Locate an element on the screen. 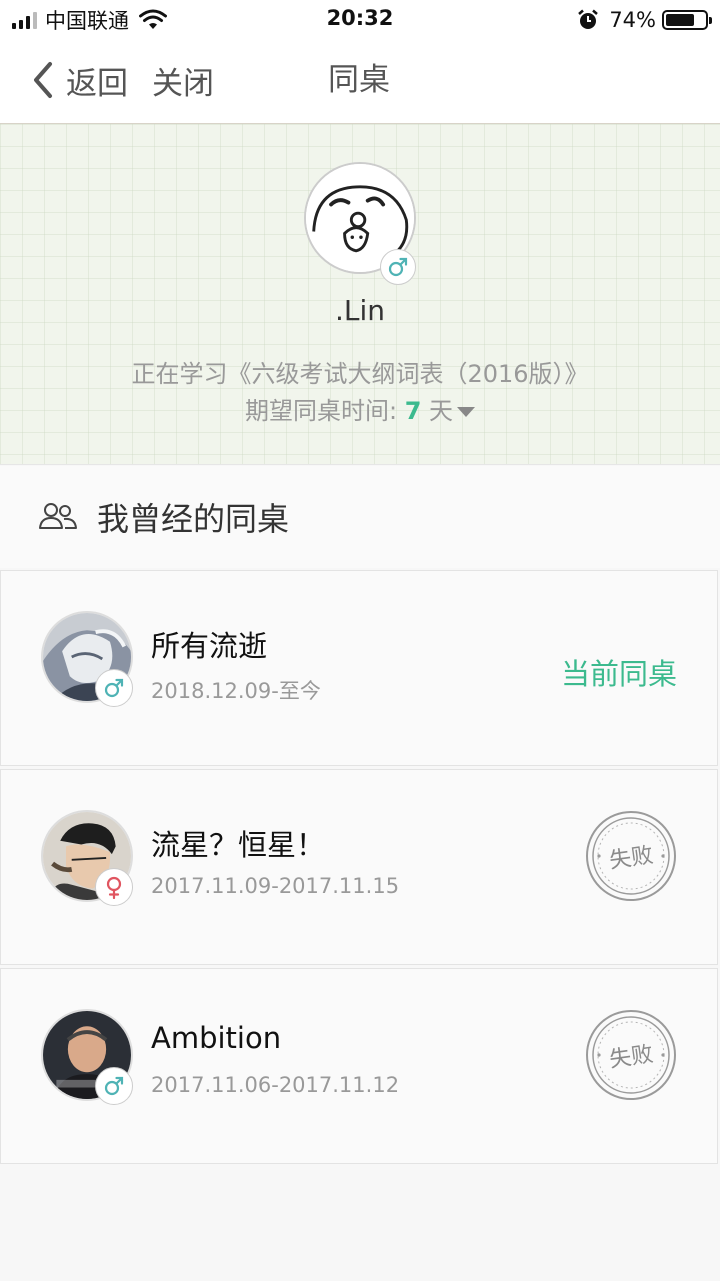 Image resolution: width=720 pixels, height=1281 pixels. partner-name: Ambition is located at coordinates (216, 1038).